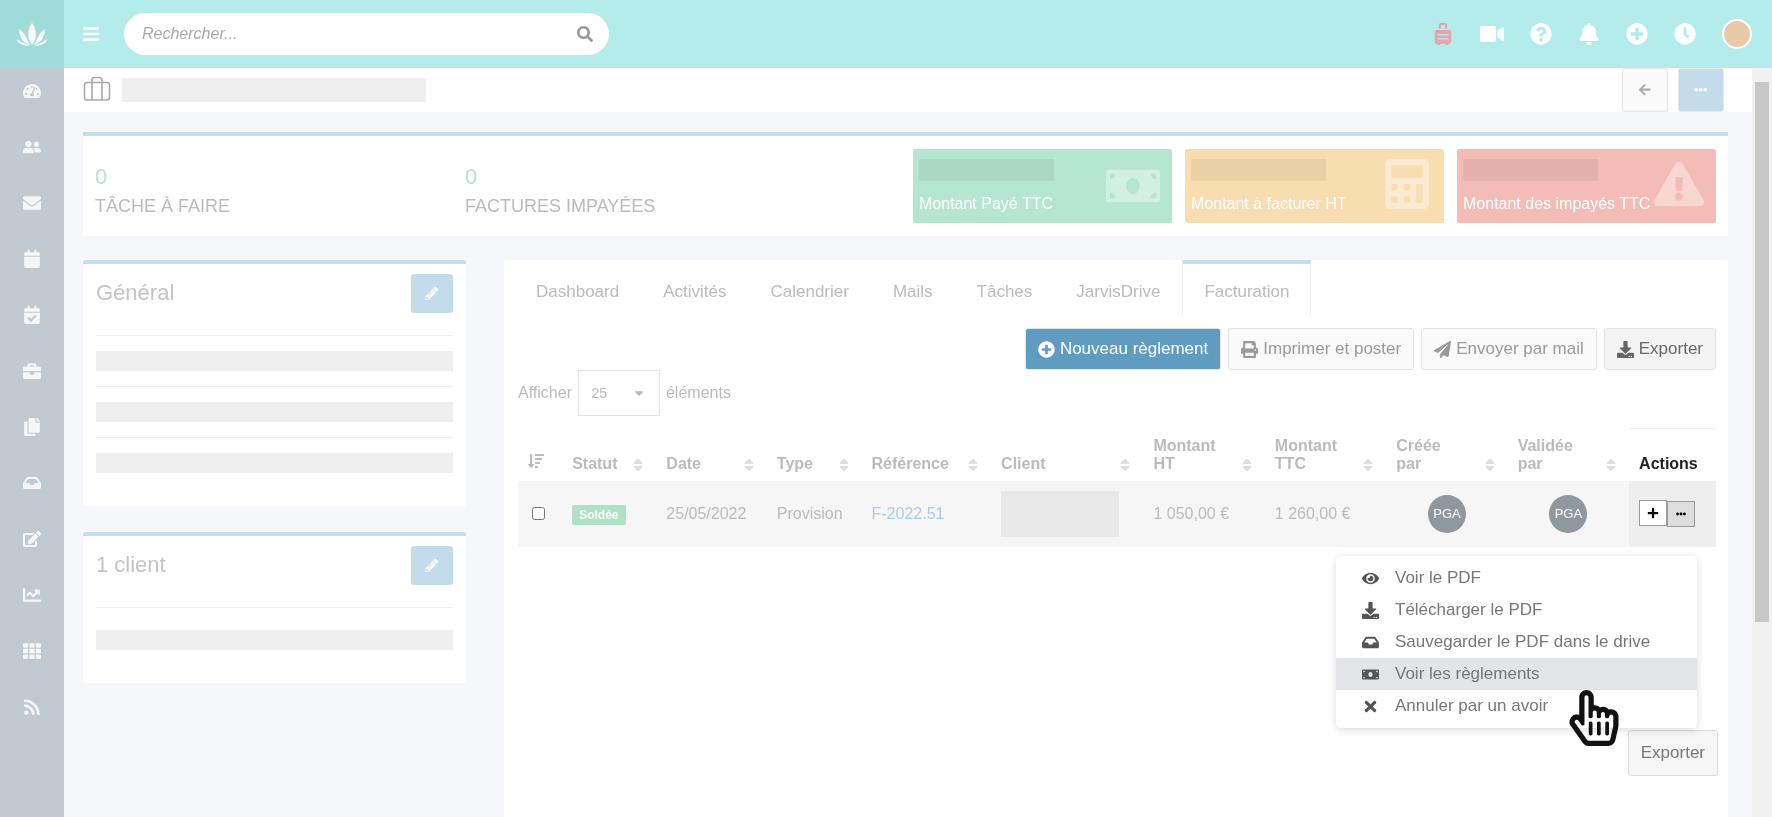  Describe the element at coordinates (1672, 454) in the screenshot. I see `column-header: Actions` at that location.